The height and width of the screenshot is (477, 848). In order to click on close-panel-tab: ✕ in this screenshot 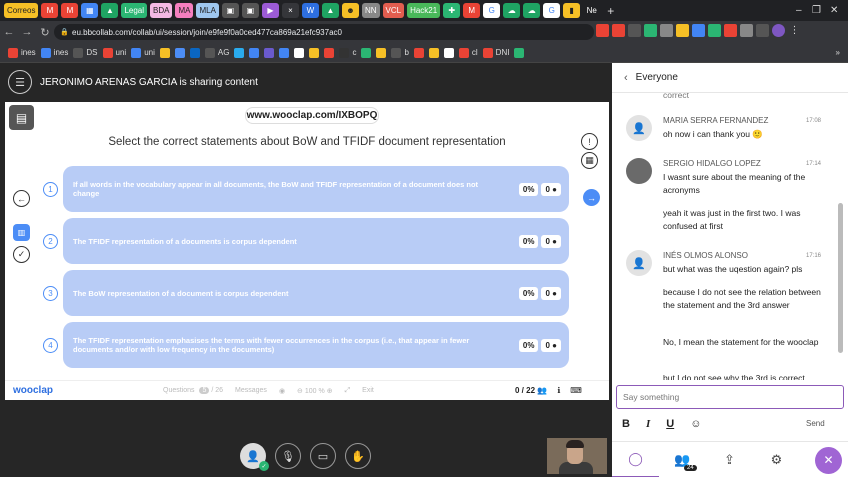, I will do `click(823, 459)`.